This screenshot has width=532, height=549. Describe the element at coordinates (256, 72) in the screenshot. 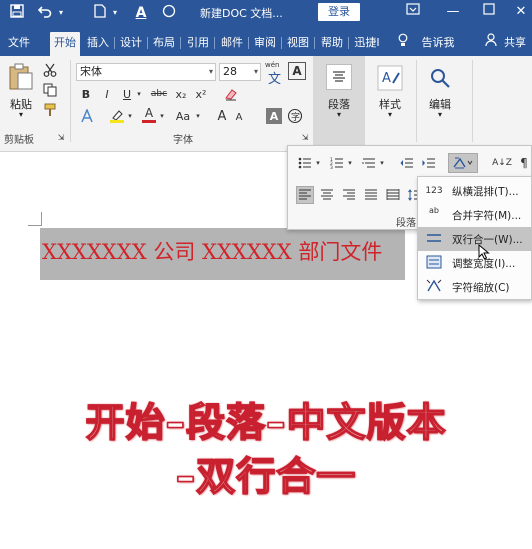

I see `font-size-dropdown-icon: ▾` at that location.